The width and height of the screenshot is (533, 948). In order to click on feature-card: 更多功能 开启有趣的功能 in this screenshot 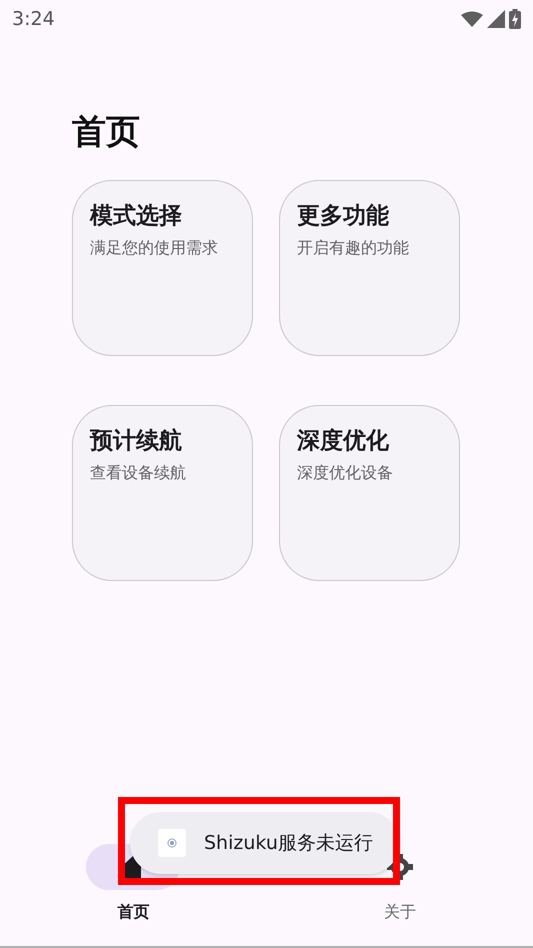, I will do `click(369, 268)`.